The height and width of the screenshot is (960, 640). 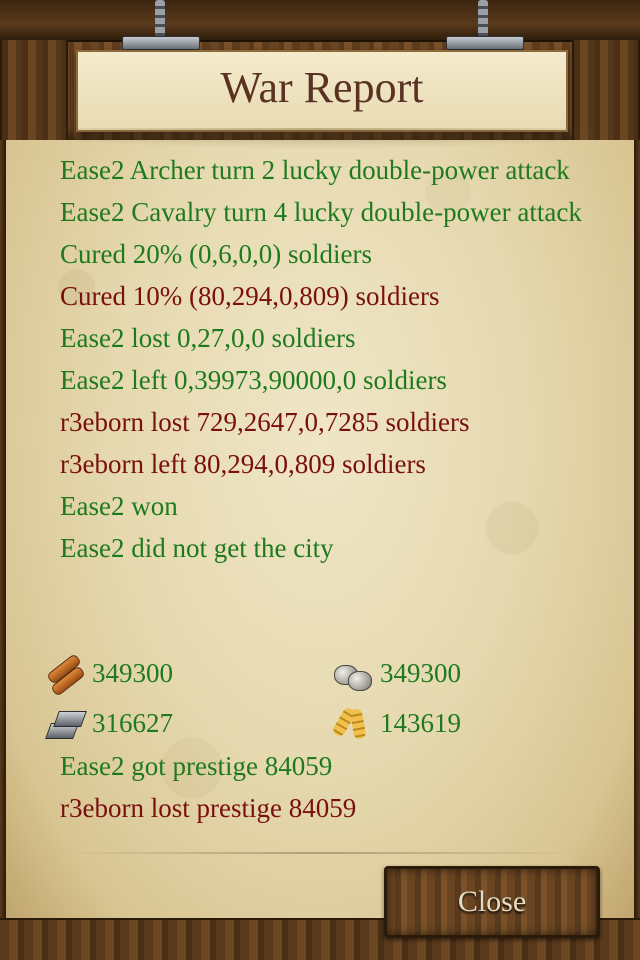 What do you see at coordinates (250, 296) in the screenshot?
I see `log-line: Cured 10% (80,294,0,809) soldiers` at bounding box center [250, 296].